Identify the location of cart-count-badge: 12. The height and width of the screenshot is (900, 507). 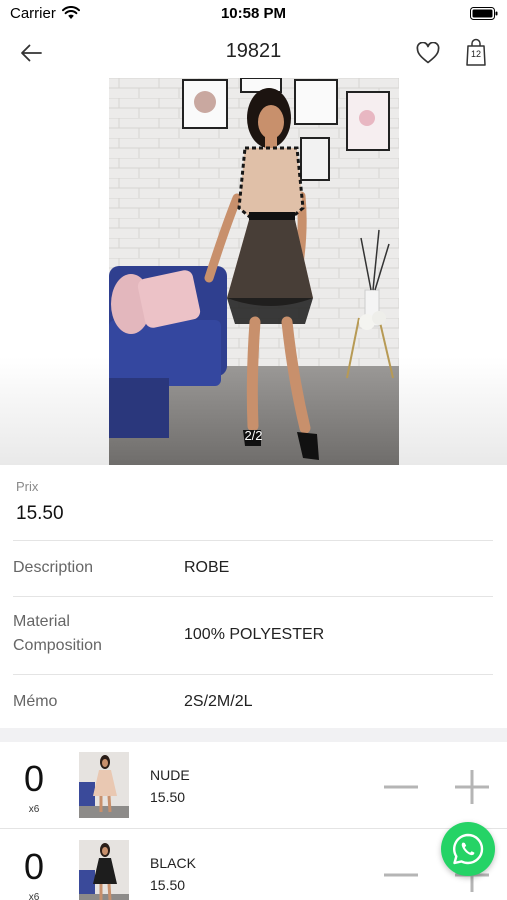
(475, 54).